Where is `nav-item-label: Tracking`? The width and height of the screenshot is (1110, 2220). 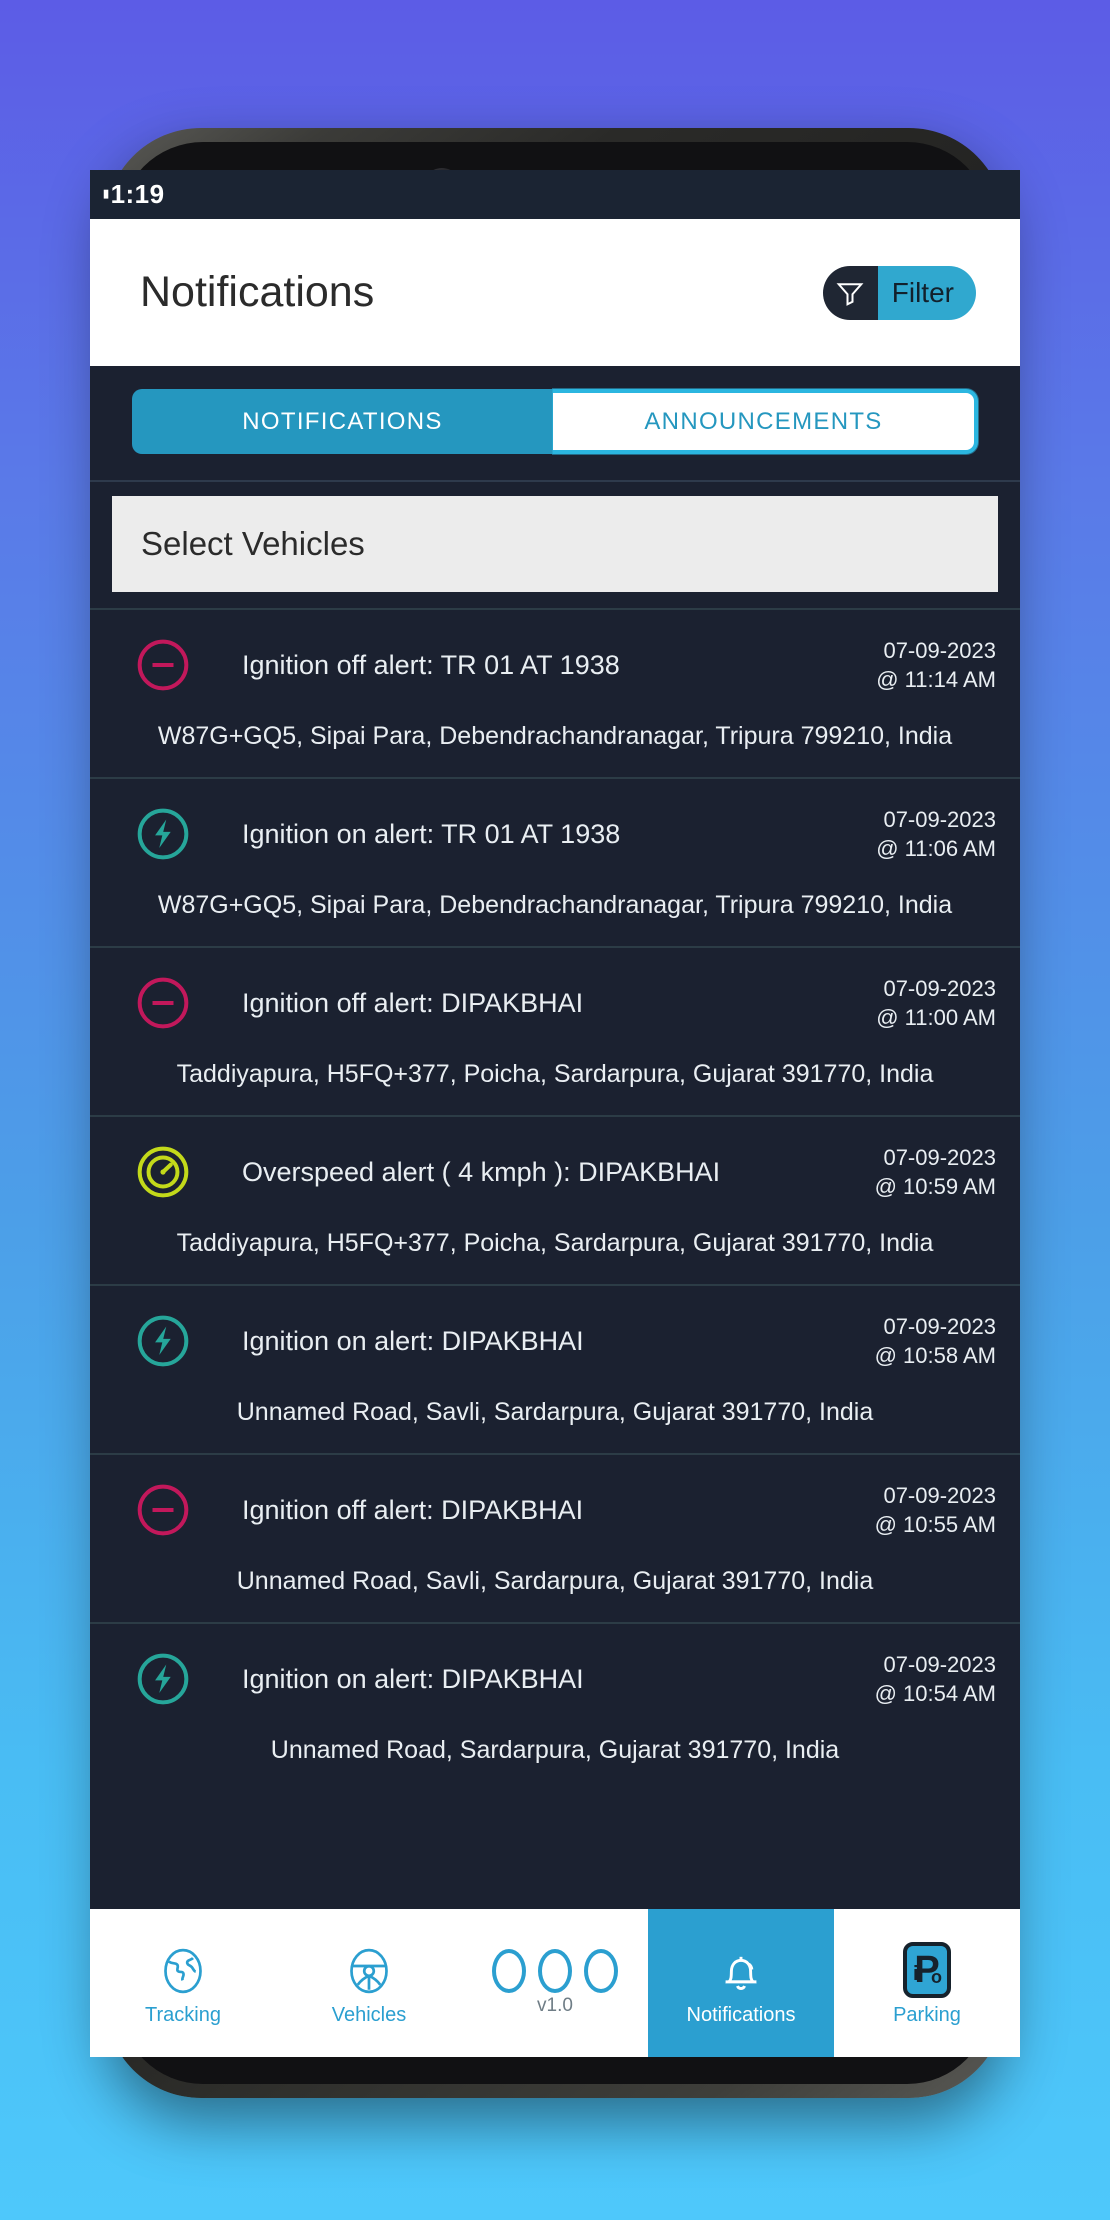 nav-item-label: Tracking is located at coordinates (183, 2014).